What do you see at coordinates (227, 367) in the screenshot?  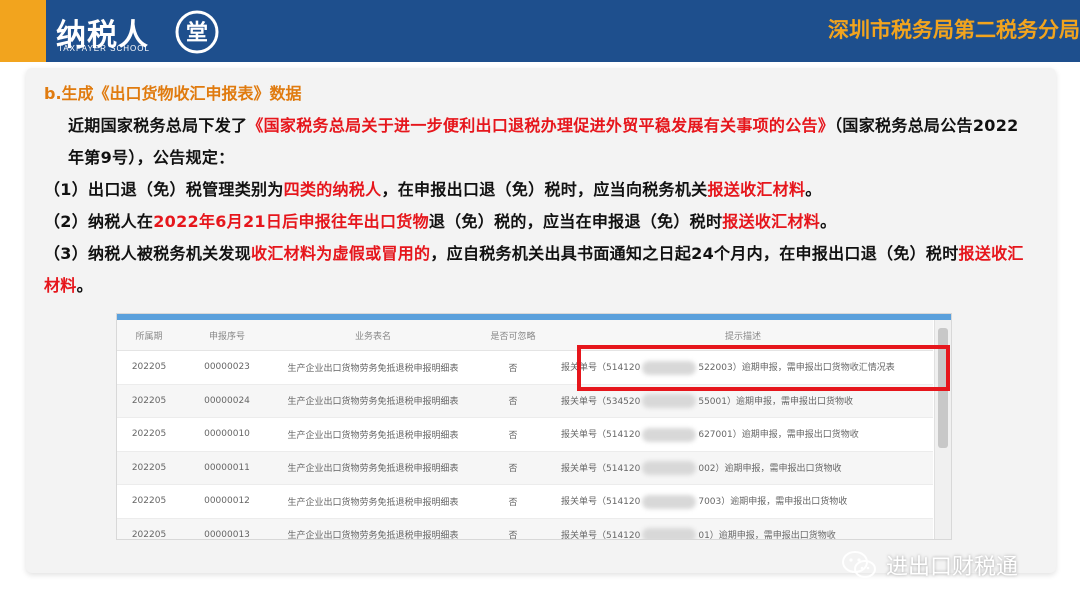 I see `cell-seq: 00000023` at bounding box center [227, 367].